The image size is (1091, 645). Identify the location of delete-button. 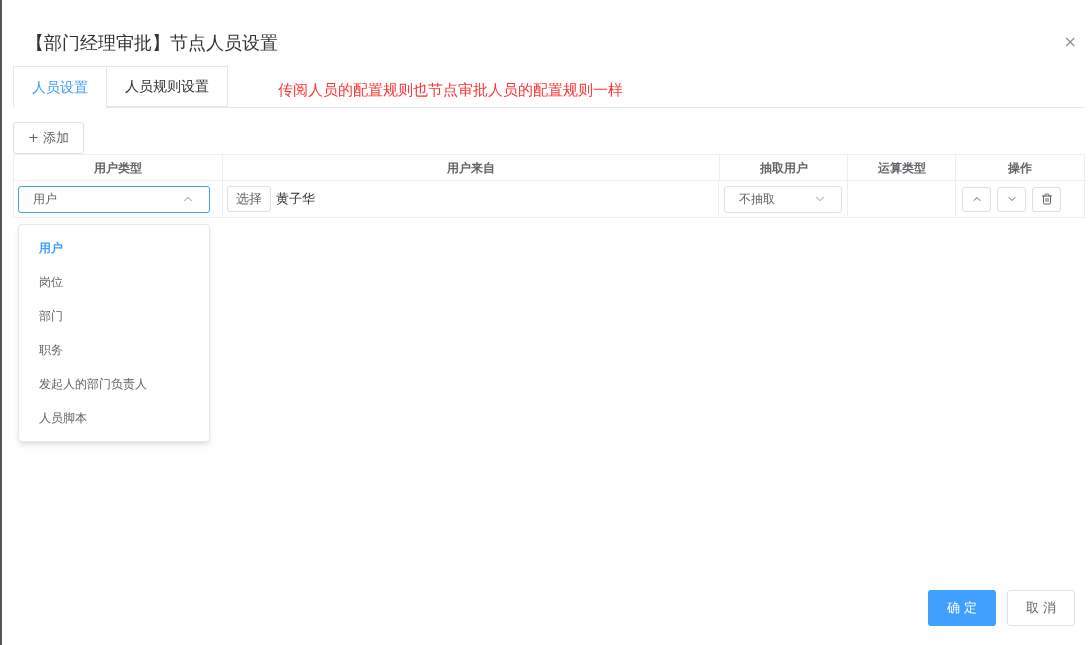
(1047, 199).